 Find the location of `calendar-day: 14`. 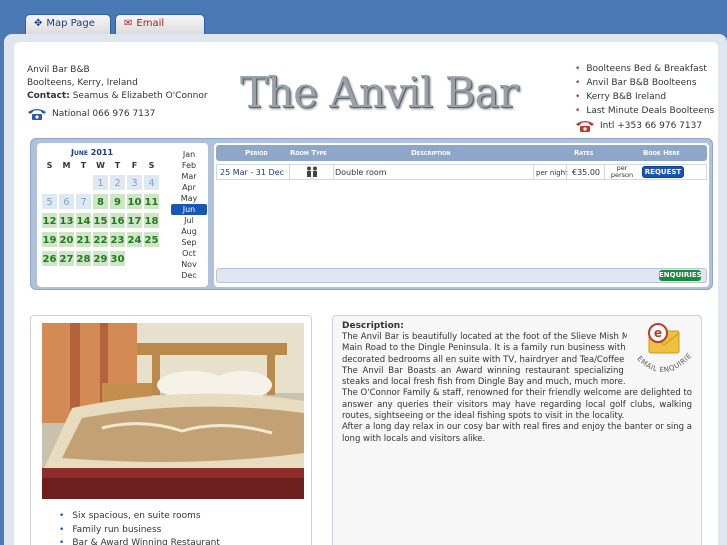

calendar-day: 14 is located at coordinates (83, 220).